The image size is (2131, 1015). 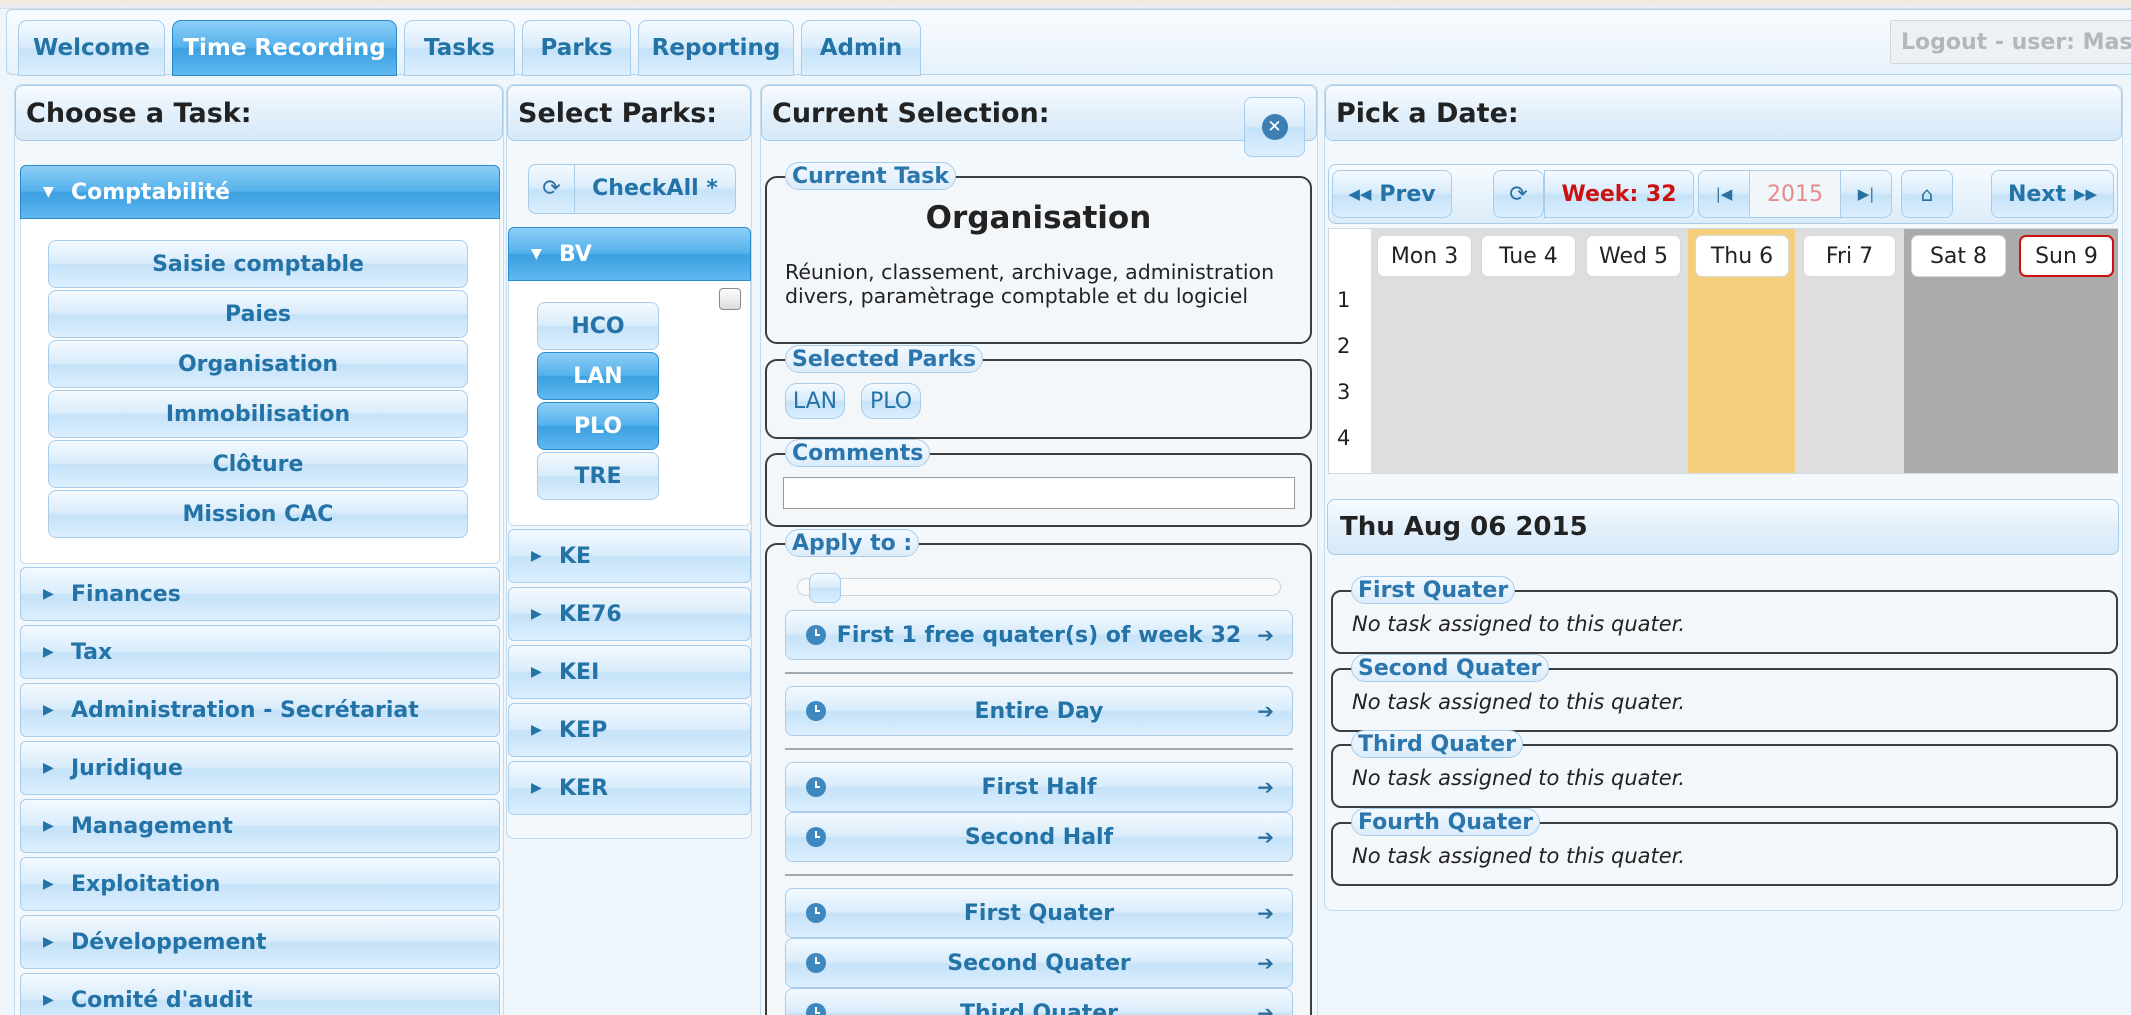 What do you see at coordinates (629, 614) in the screenshot?
I see `park-group-collapsed: ▶ KE76` at bounding box center [629, 614].